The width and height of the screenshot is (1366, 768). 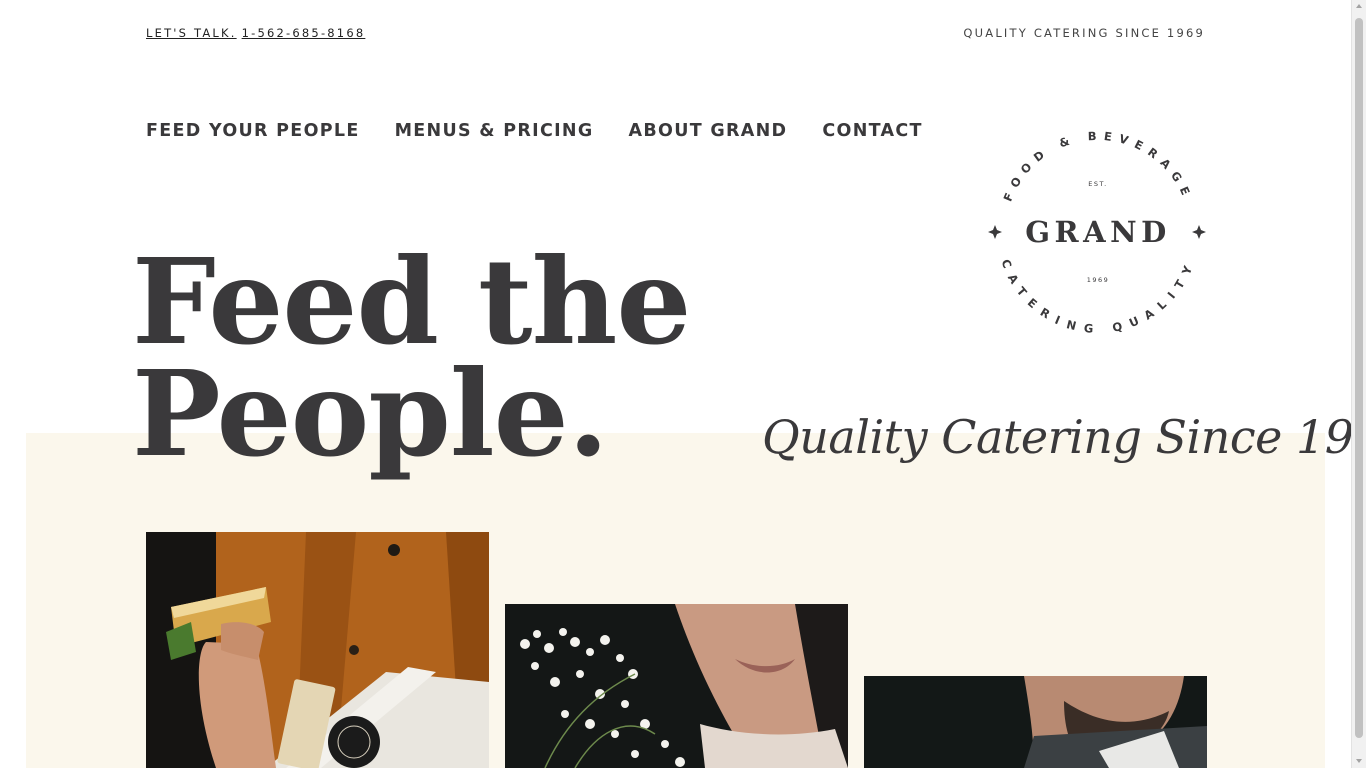 I want to click on babys-breath-photo-icon, so click(x=676, y=686).